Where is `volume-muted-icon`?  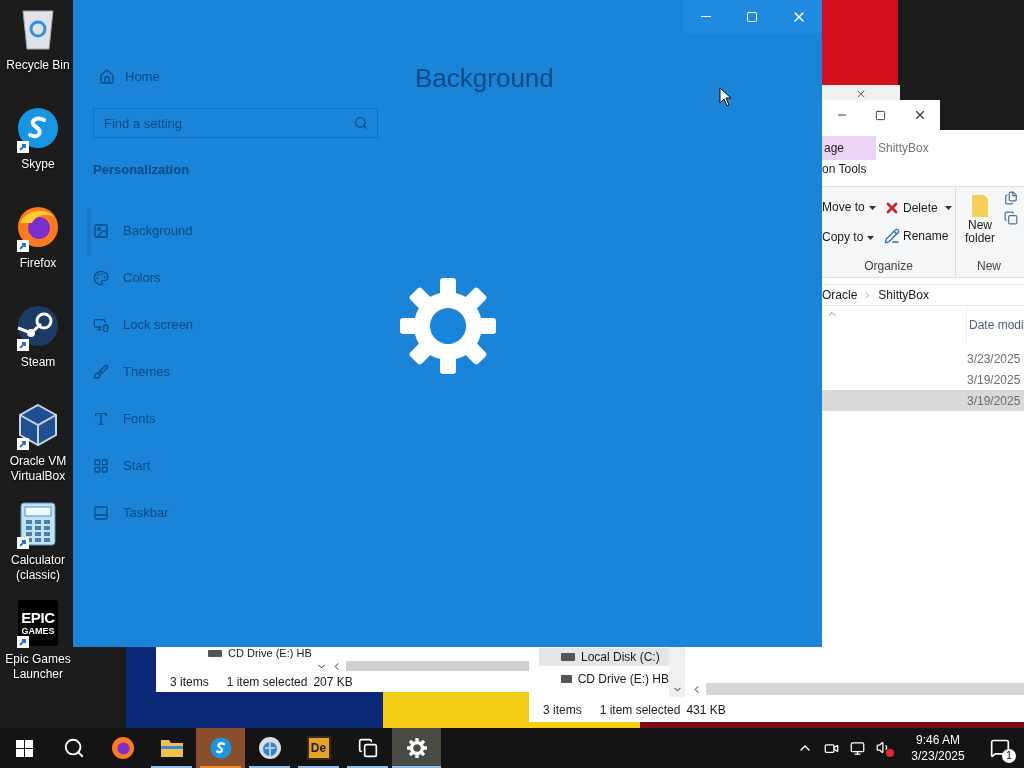 volume-muted-icon is located at coordinates (884, 748).